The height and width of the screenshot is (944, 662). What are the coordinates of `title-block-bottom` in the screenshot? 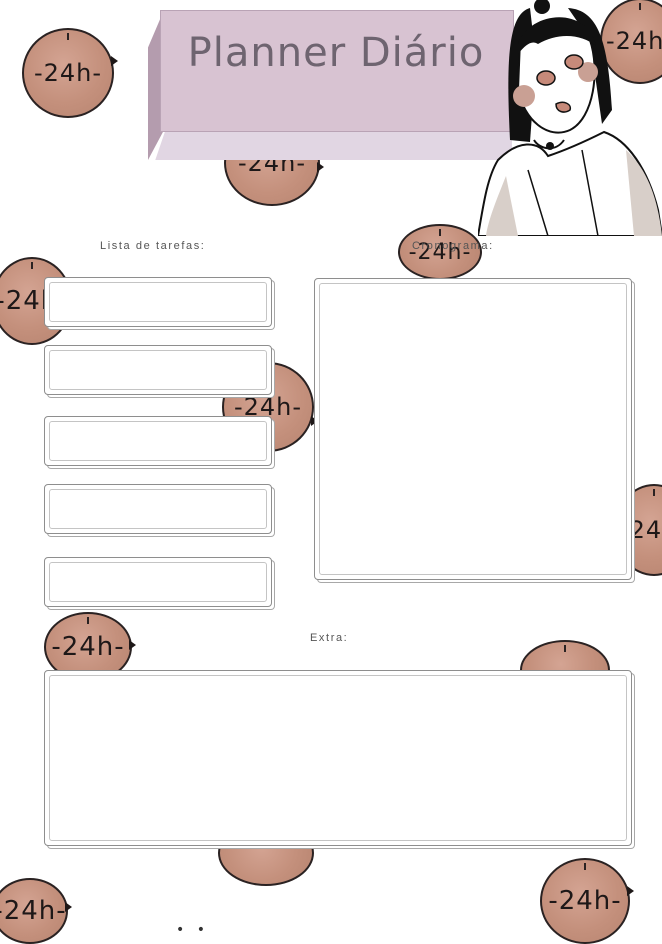 It's located at (333, 144).